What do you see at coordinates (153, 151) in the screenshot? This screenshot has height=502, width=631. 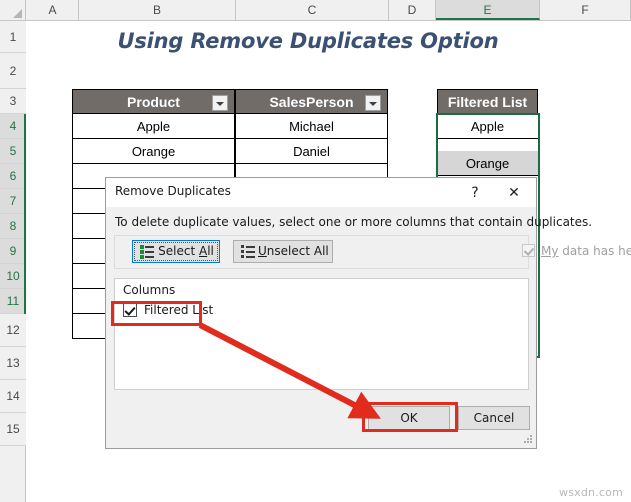 I see `table-cell-product-2: Orange` at bounding box center [153, 151].